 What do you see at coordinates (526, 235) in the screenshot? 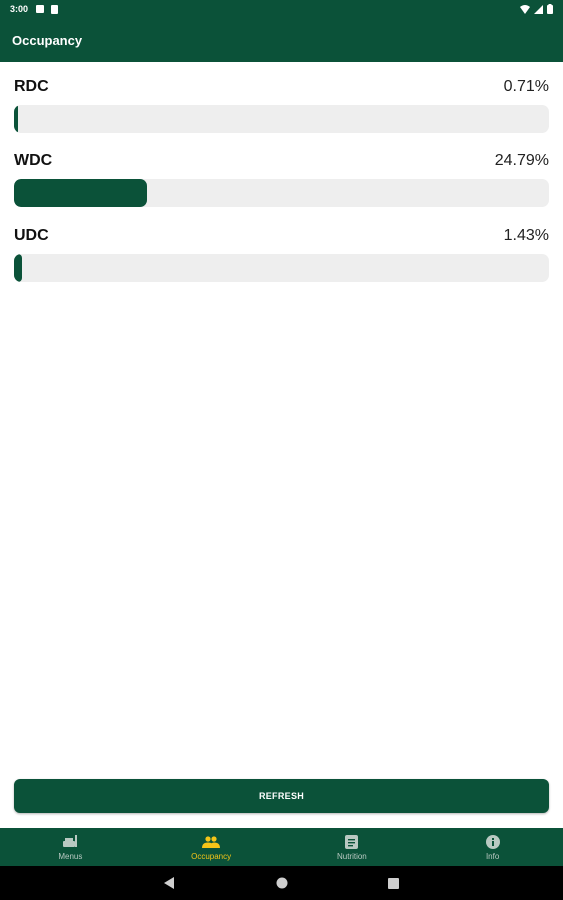
I see `occupancy-percent: 1.43%` at bounding box center [526, 235].